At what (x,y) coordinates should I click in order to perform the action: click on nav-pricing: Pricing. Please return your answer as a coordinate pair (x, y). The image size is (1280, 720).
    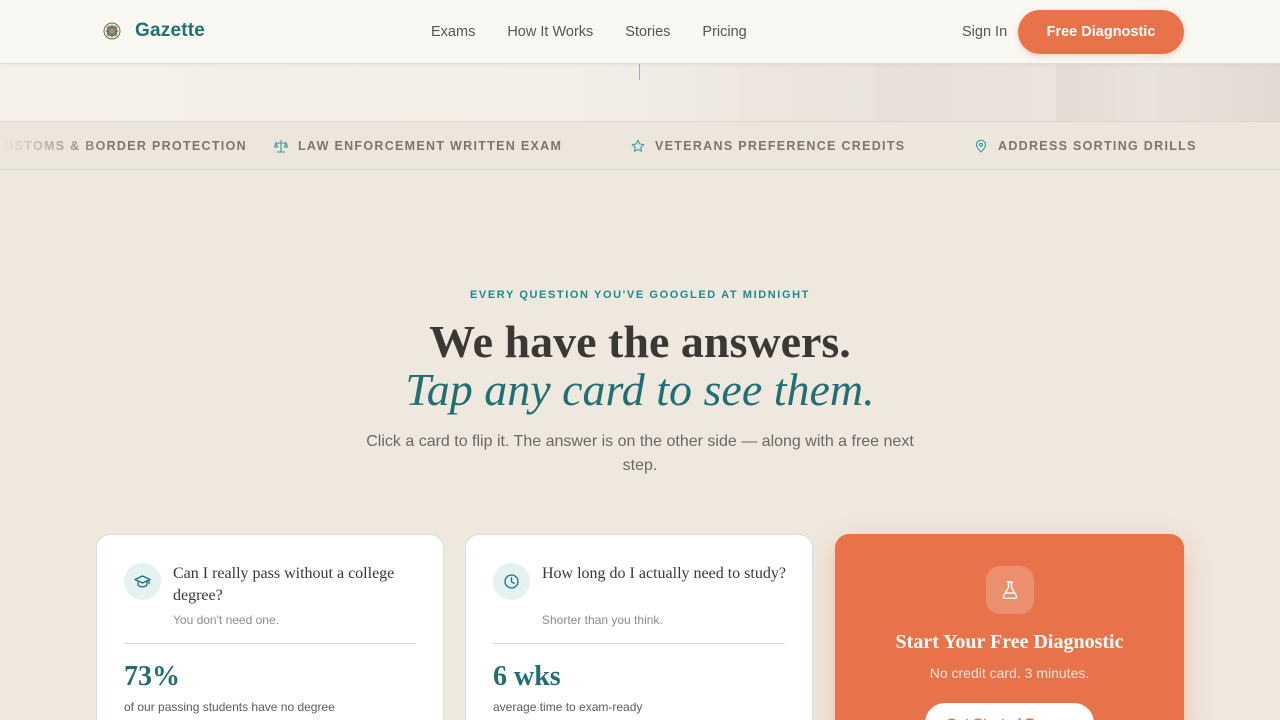
    Looking at the image, I should click on (724, 32).